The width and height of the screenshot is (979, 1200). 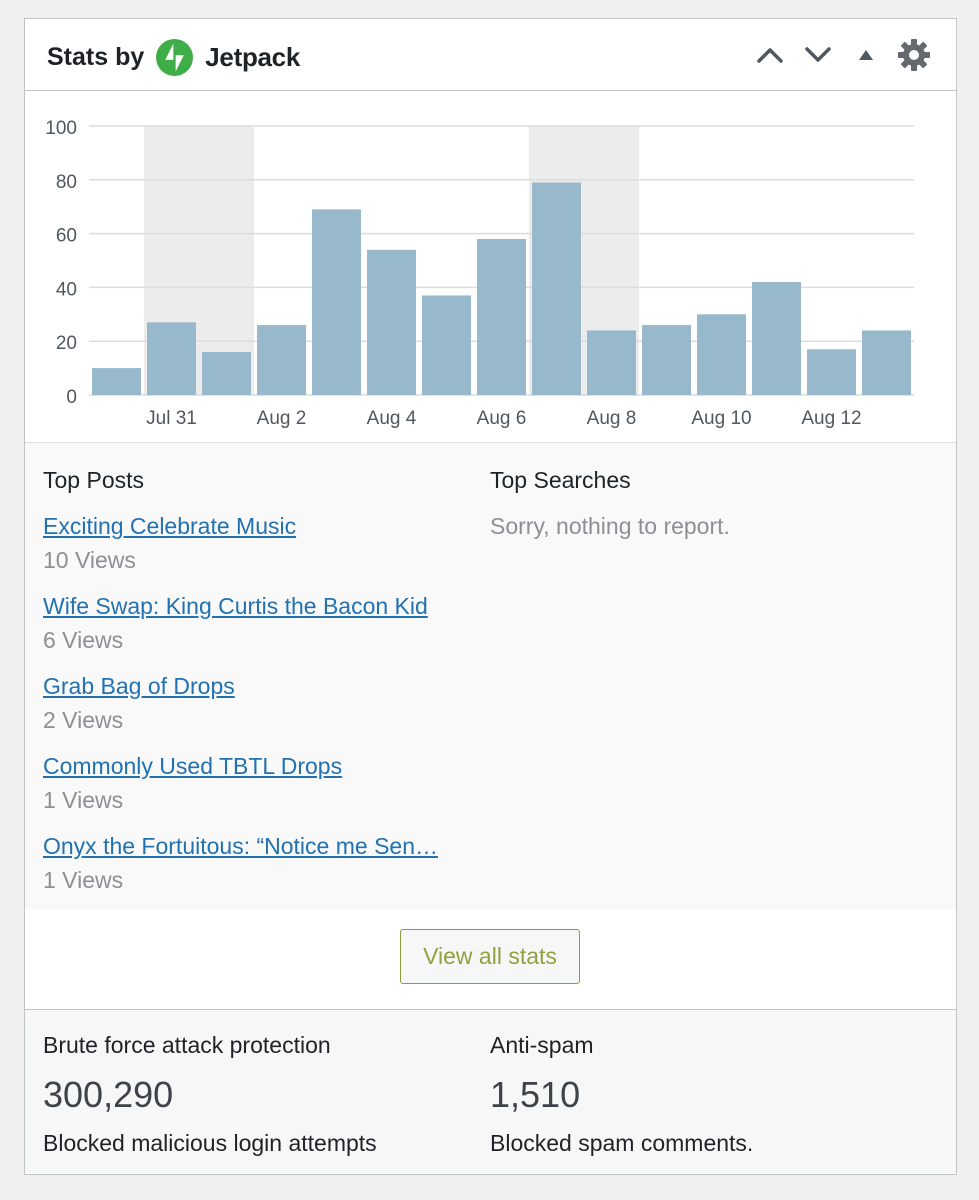 I want to click on list-item: Grab Bag of Drops 2 Views, so click(x=258, y=703).